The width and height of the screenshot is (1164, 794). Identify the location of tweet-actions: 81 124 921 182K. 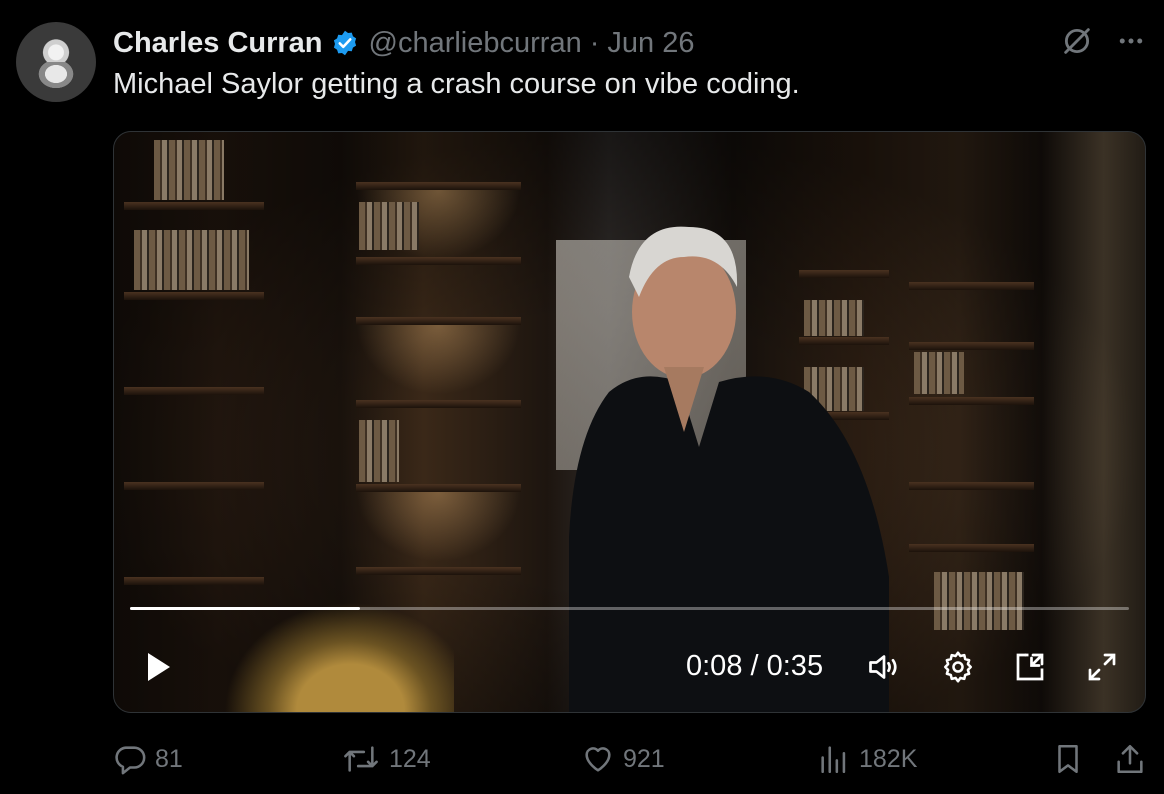
(633, 760).